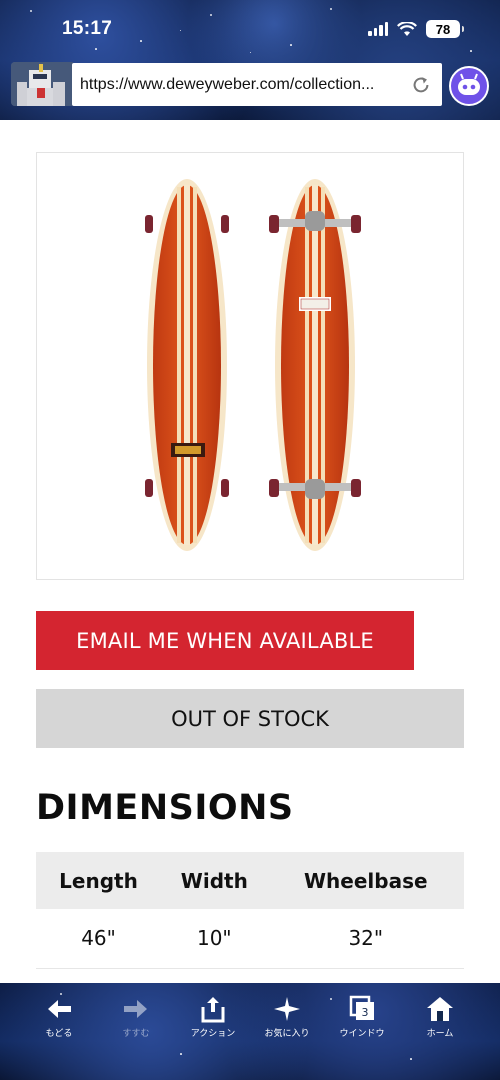 Image resolution: width=500 pixels, height=1080 pixels. I want to click on table-row: 46" 10" 32", so click(250, 939).